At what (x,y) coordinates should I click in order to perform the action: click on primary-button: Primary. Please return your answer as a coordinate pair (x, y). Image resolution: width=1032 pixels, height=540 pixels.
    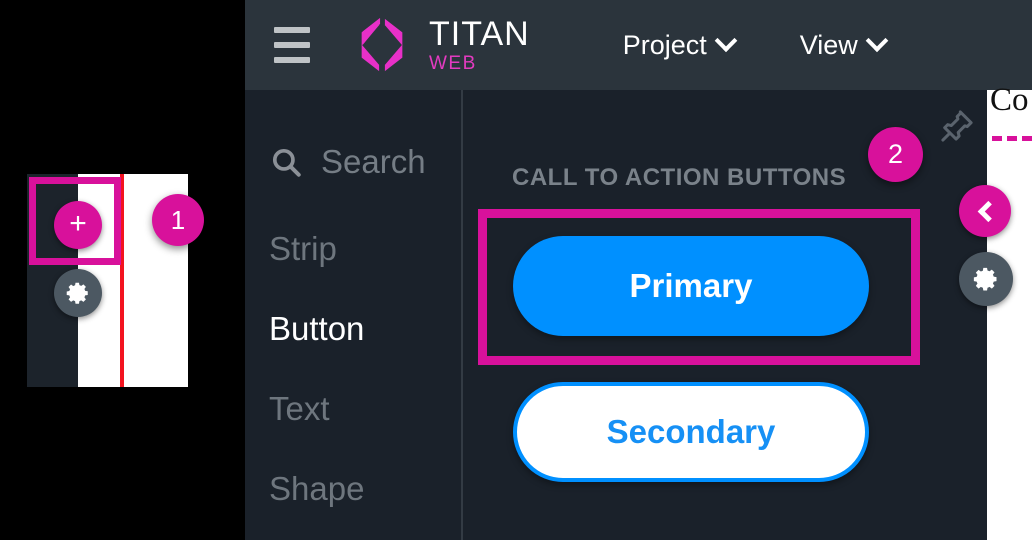
    Looking at the image, I should click on (691, 286).